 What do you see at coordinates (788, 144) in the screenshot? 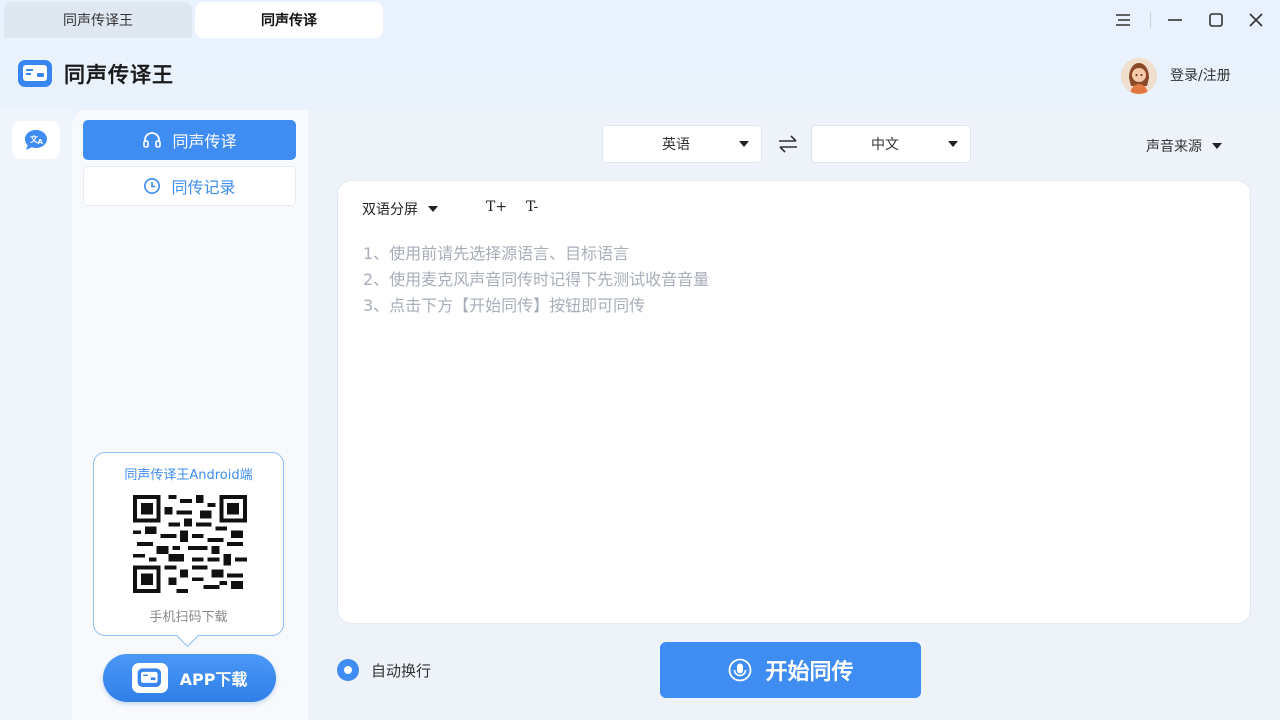
I see `swap-languages-icon` at bounding box center [788, 144].